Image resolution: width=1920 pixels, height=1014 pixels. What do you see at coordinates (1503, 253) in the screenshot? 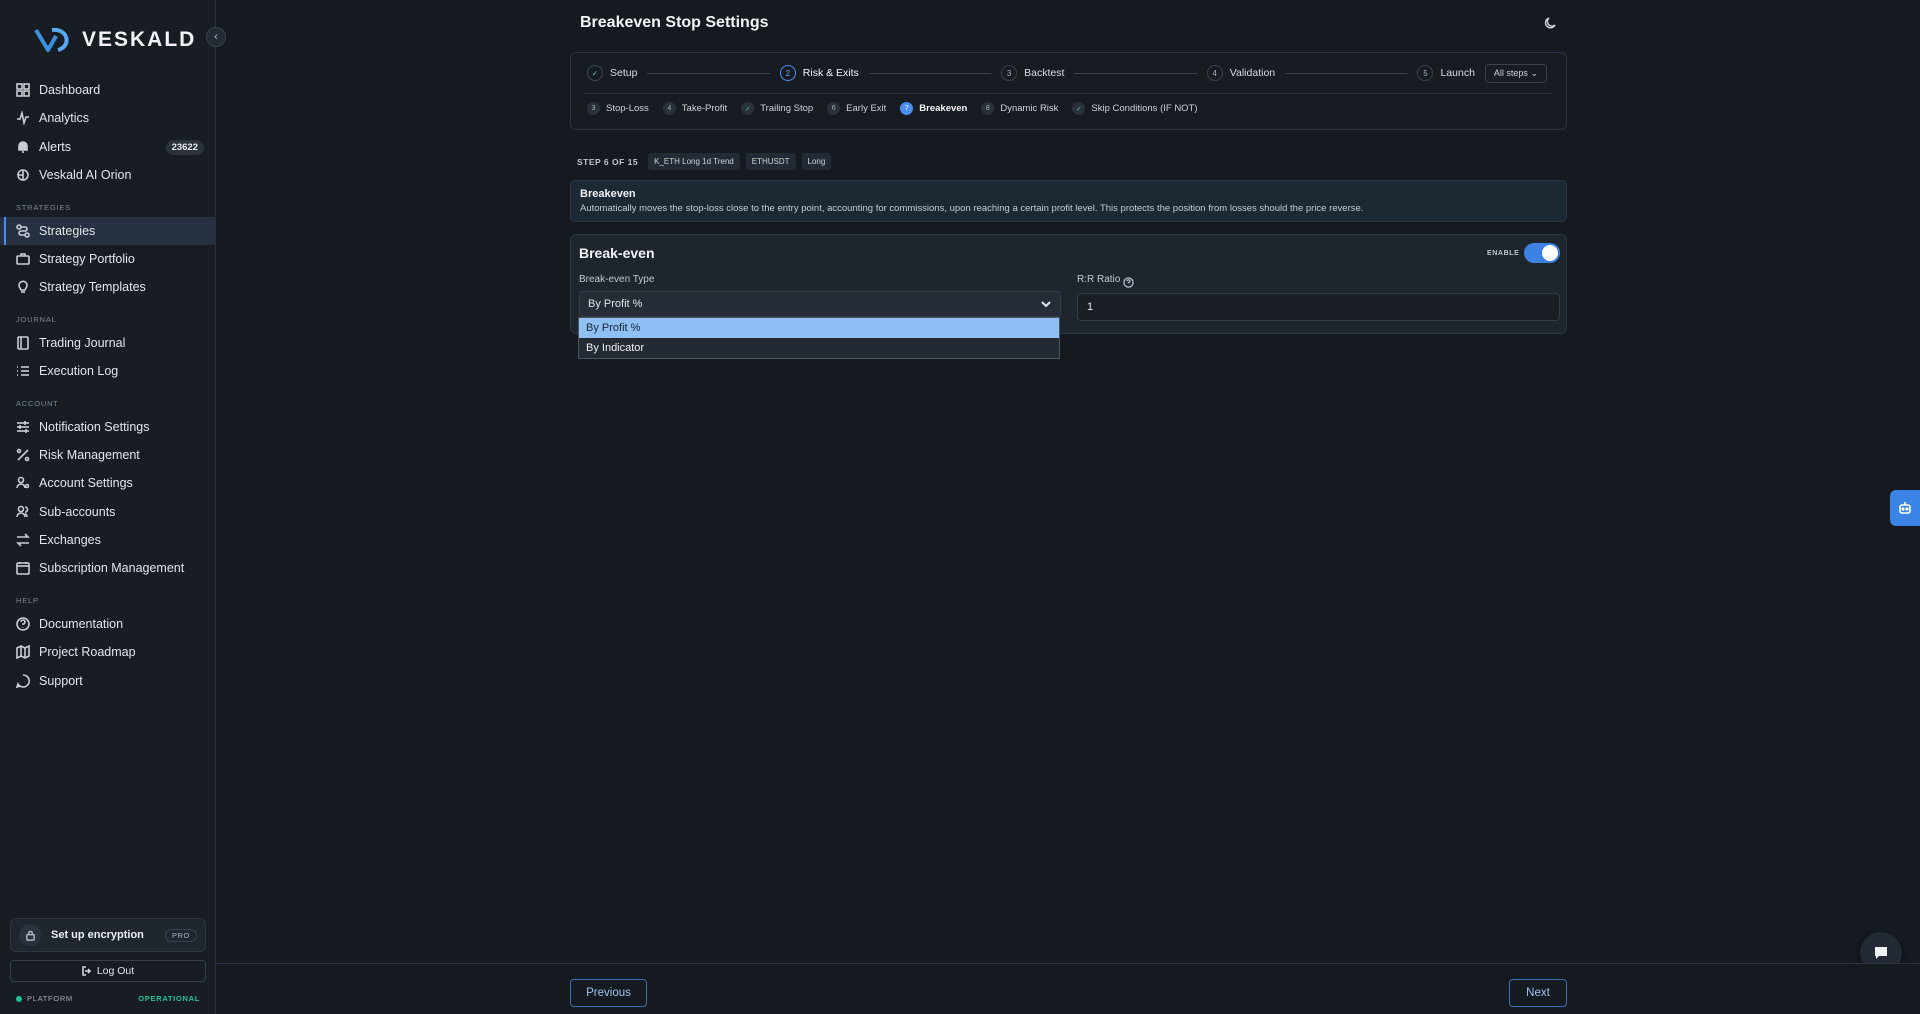
I see `enable-label: ENABLE` at bounding box center [1503, 253].